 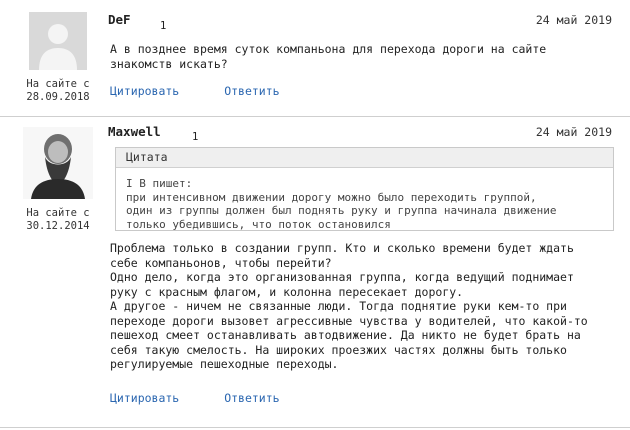 I want to click on member-since: На сайте с 30.12.2014, so click(x=58, y=219).